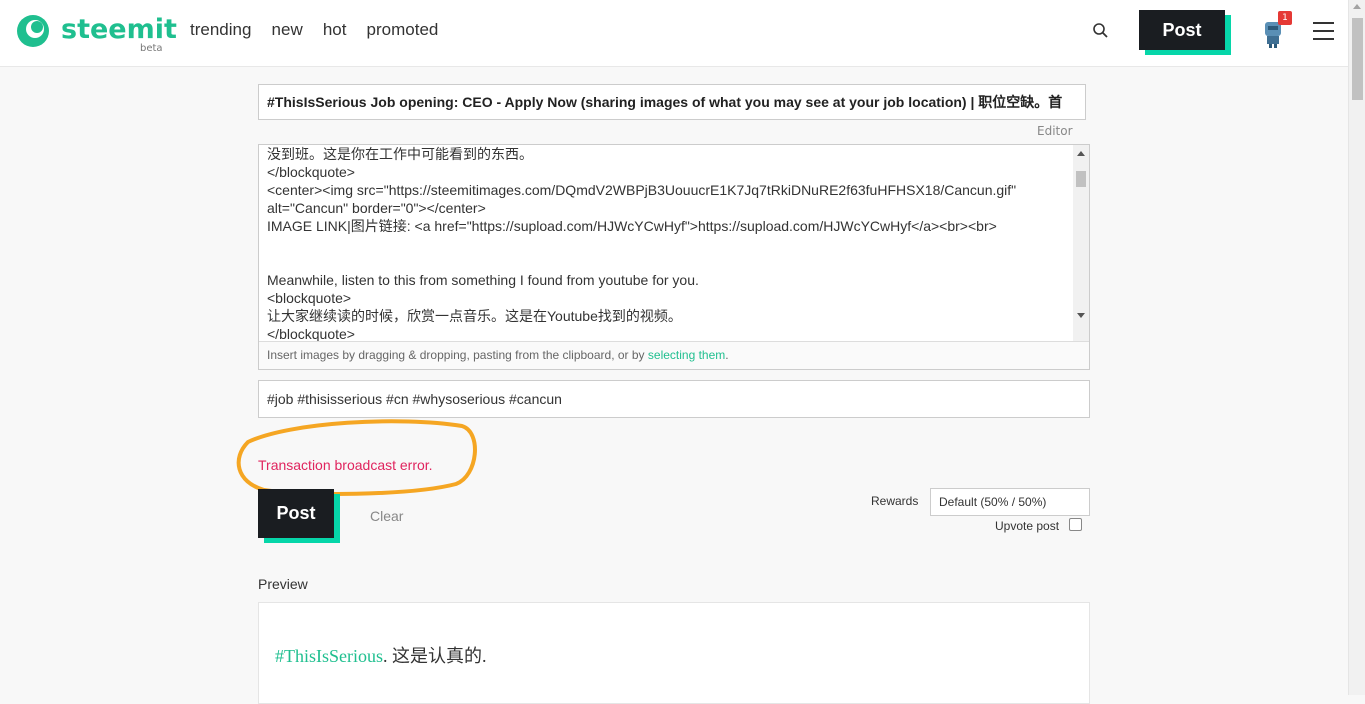 This screenshot has height=704, width=1365. I want to click on search-icon, so click(1101, 31).